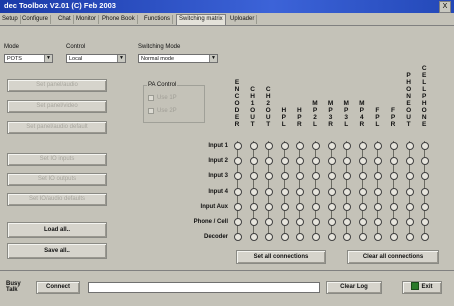 The width and height of the screenshot is (454, 306). What do you see at coordinates (281, 257) in the screenshot?
I see `set-all-connections-button: Set all connections` at bounding box center [281, 257].